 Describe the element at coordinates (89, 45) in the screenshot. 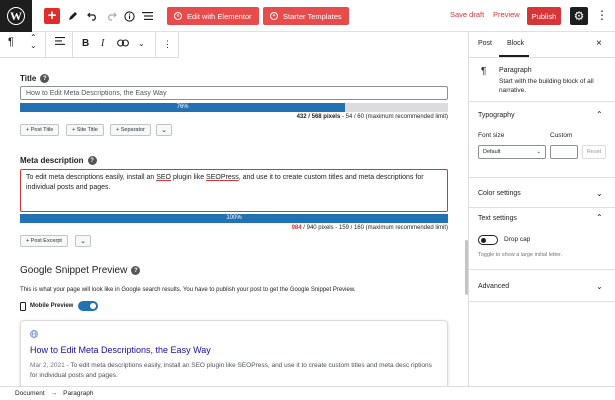

I see `block-toolbar: ¶ ⌃ ⌄ B I ⌄ ⋮` at that location.